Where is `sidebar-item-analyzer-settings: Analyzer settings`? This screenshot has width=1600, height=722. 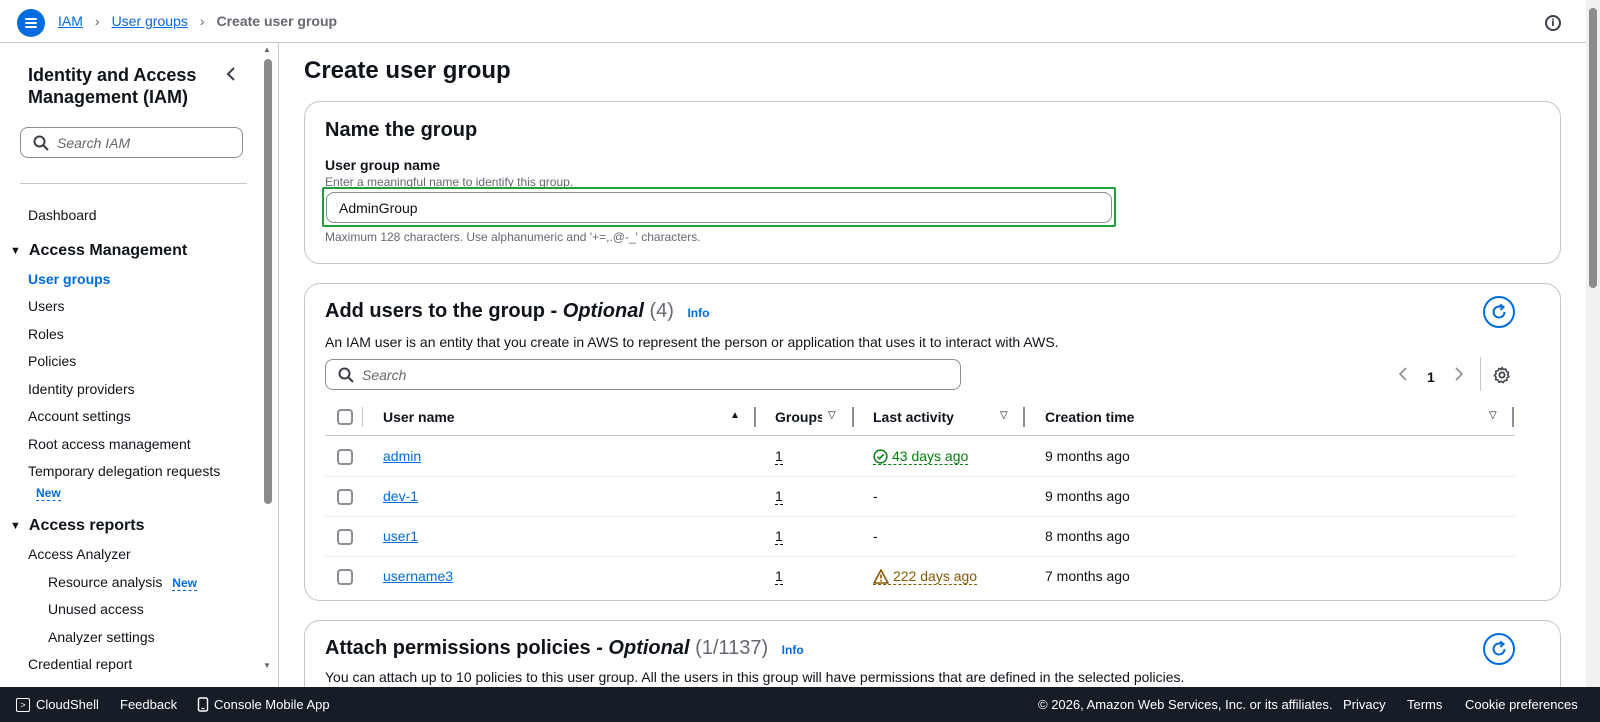 sidebar-item-analyzer-settings: Analyzer settings is located at coordinates (101, 637).